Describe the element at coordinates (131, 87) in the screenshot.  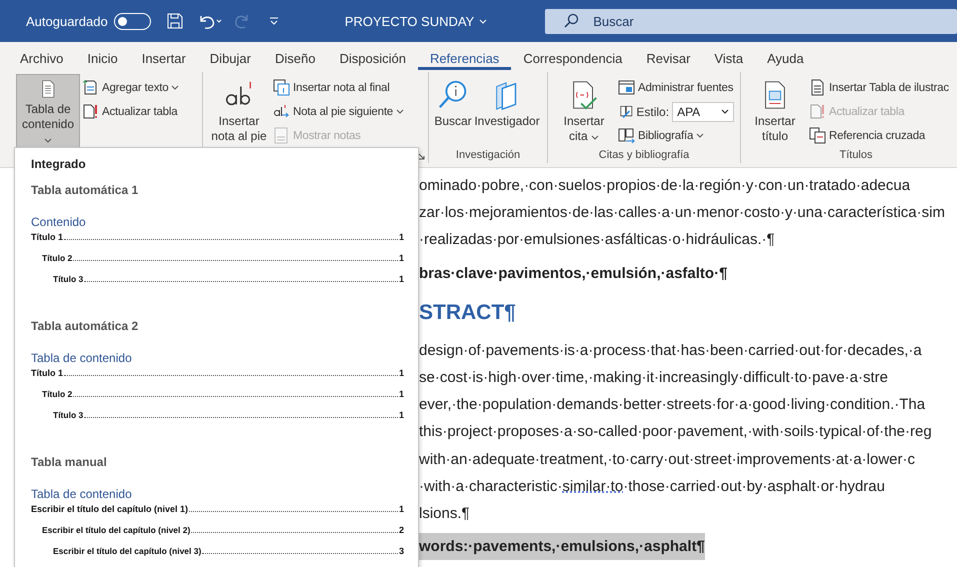
I see `ribbon-button: Agregar texto` at that location.